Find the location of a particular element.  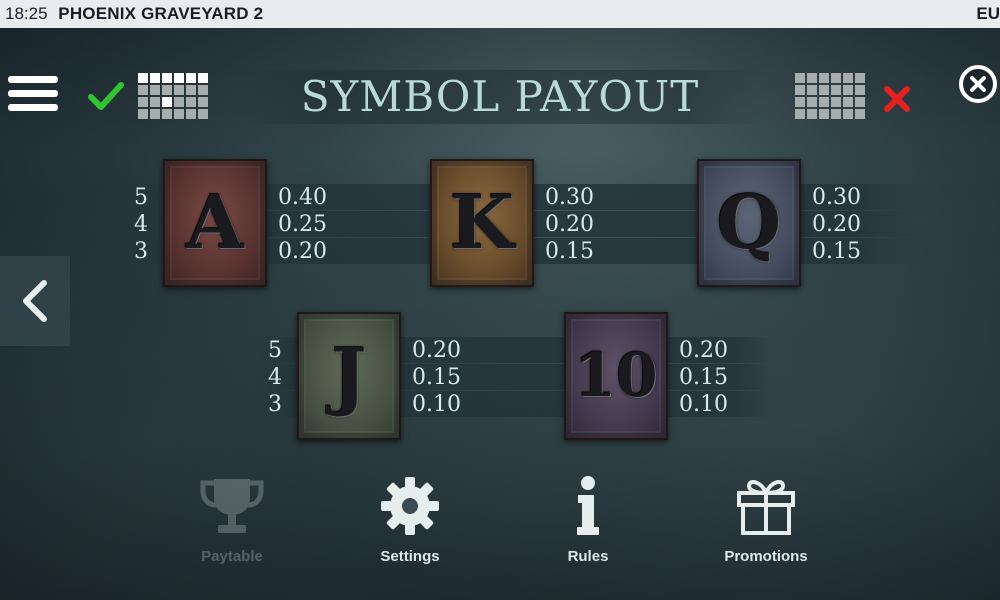

game-title: PHOENIX GRAVEYARD 2 is located at coordinates (161, 13).